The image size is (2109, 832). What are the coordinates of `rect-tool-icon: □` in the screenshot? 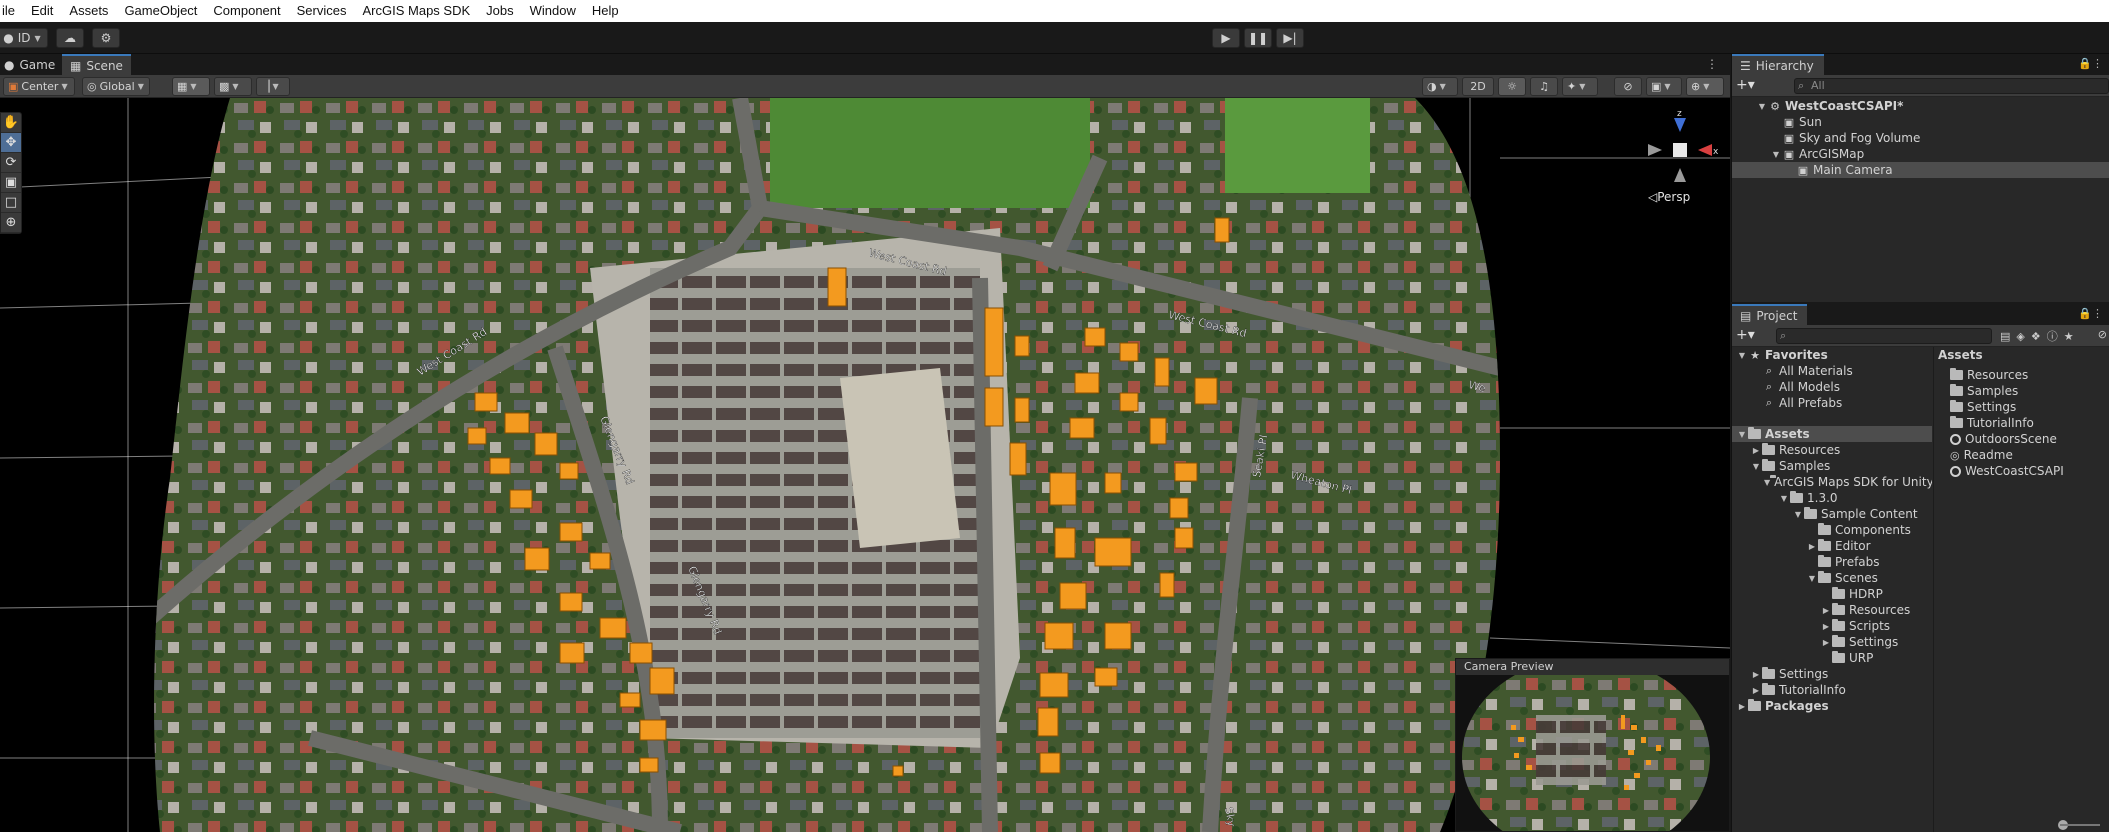 It's located at (11, 203).